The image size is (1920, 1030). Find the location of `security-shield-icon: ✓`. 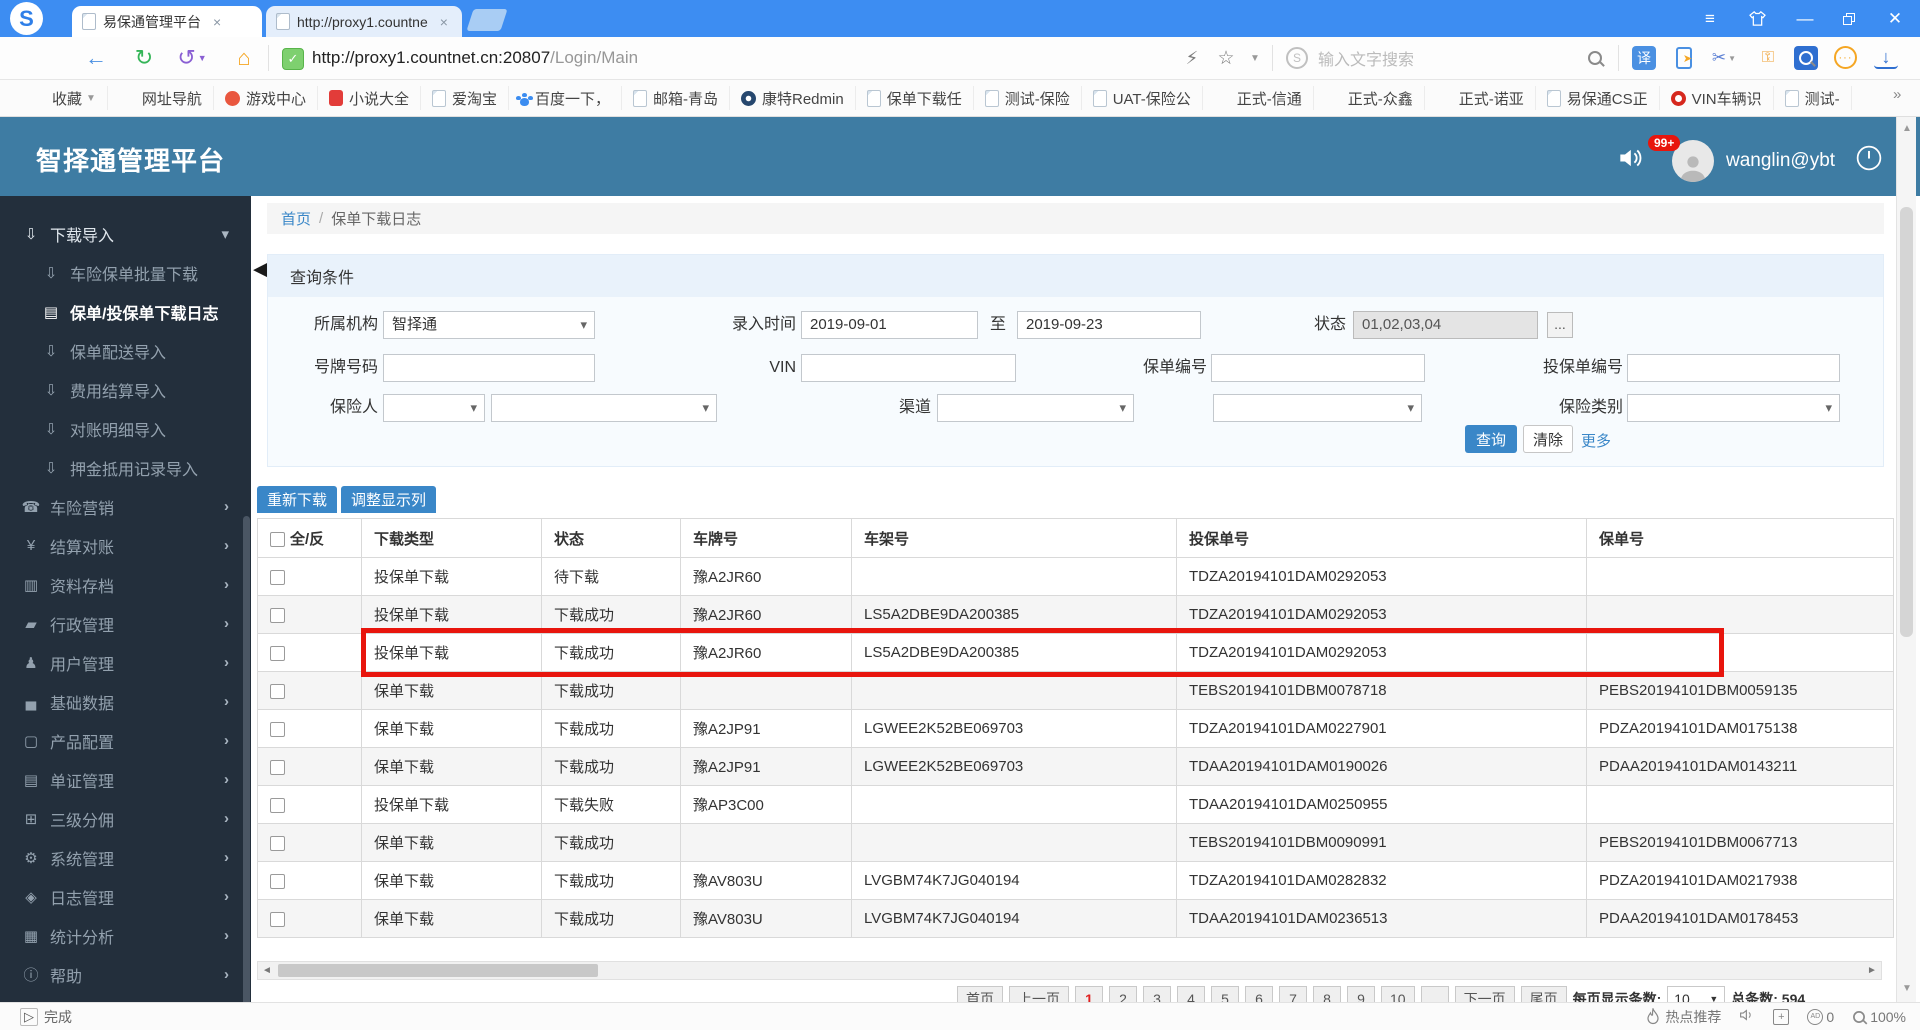

security-shield-icon: ✓ is located at coordinates (293, 59).